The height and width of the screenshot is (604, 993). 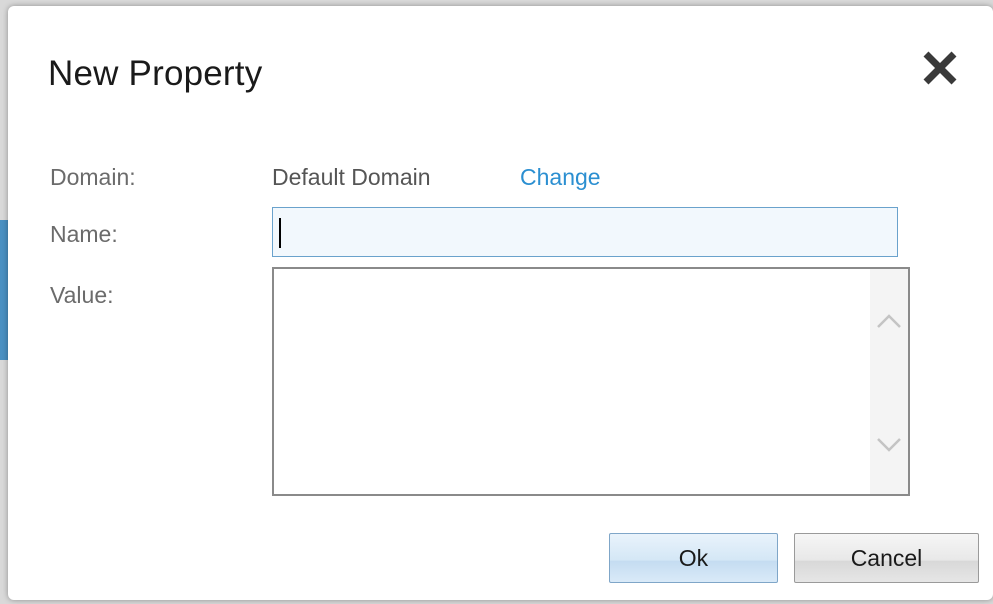 I want to click on dialog-title: New Property, so click(x=155, y=73).